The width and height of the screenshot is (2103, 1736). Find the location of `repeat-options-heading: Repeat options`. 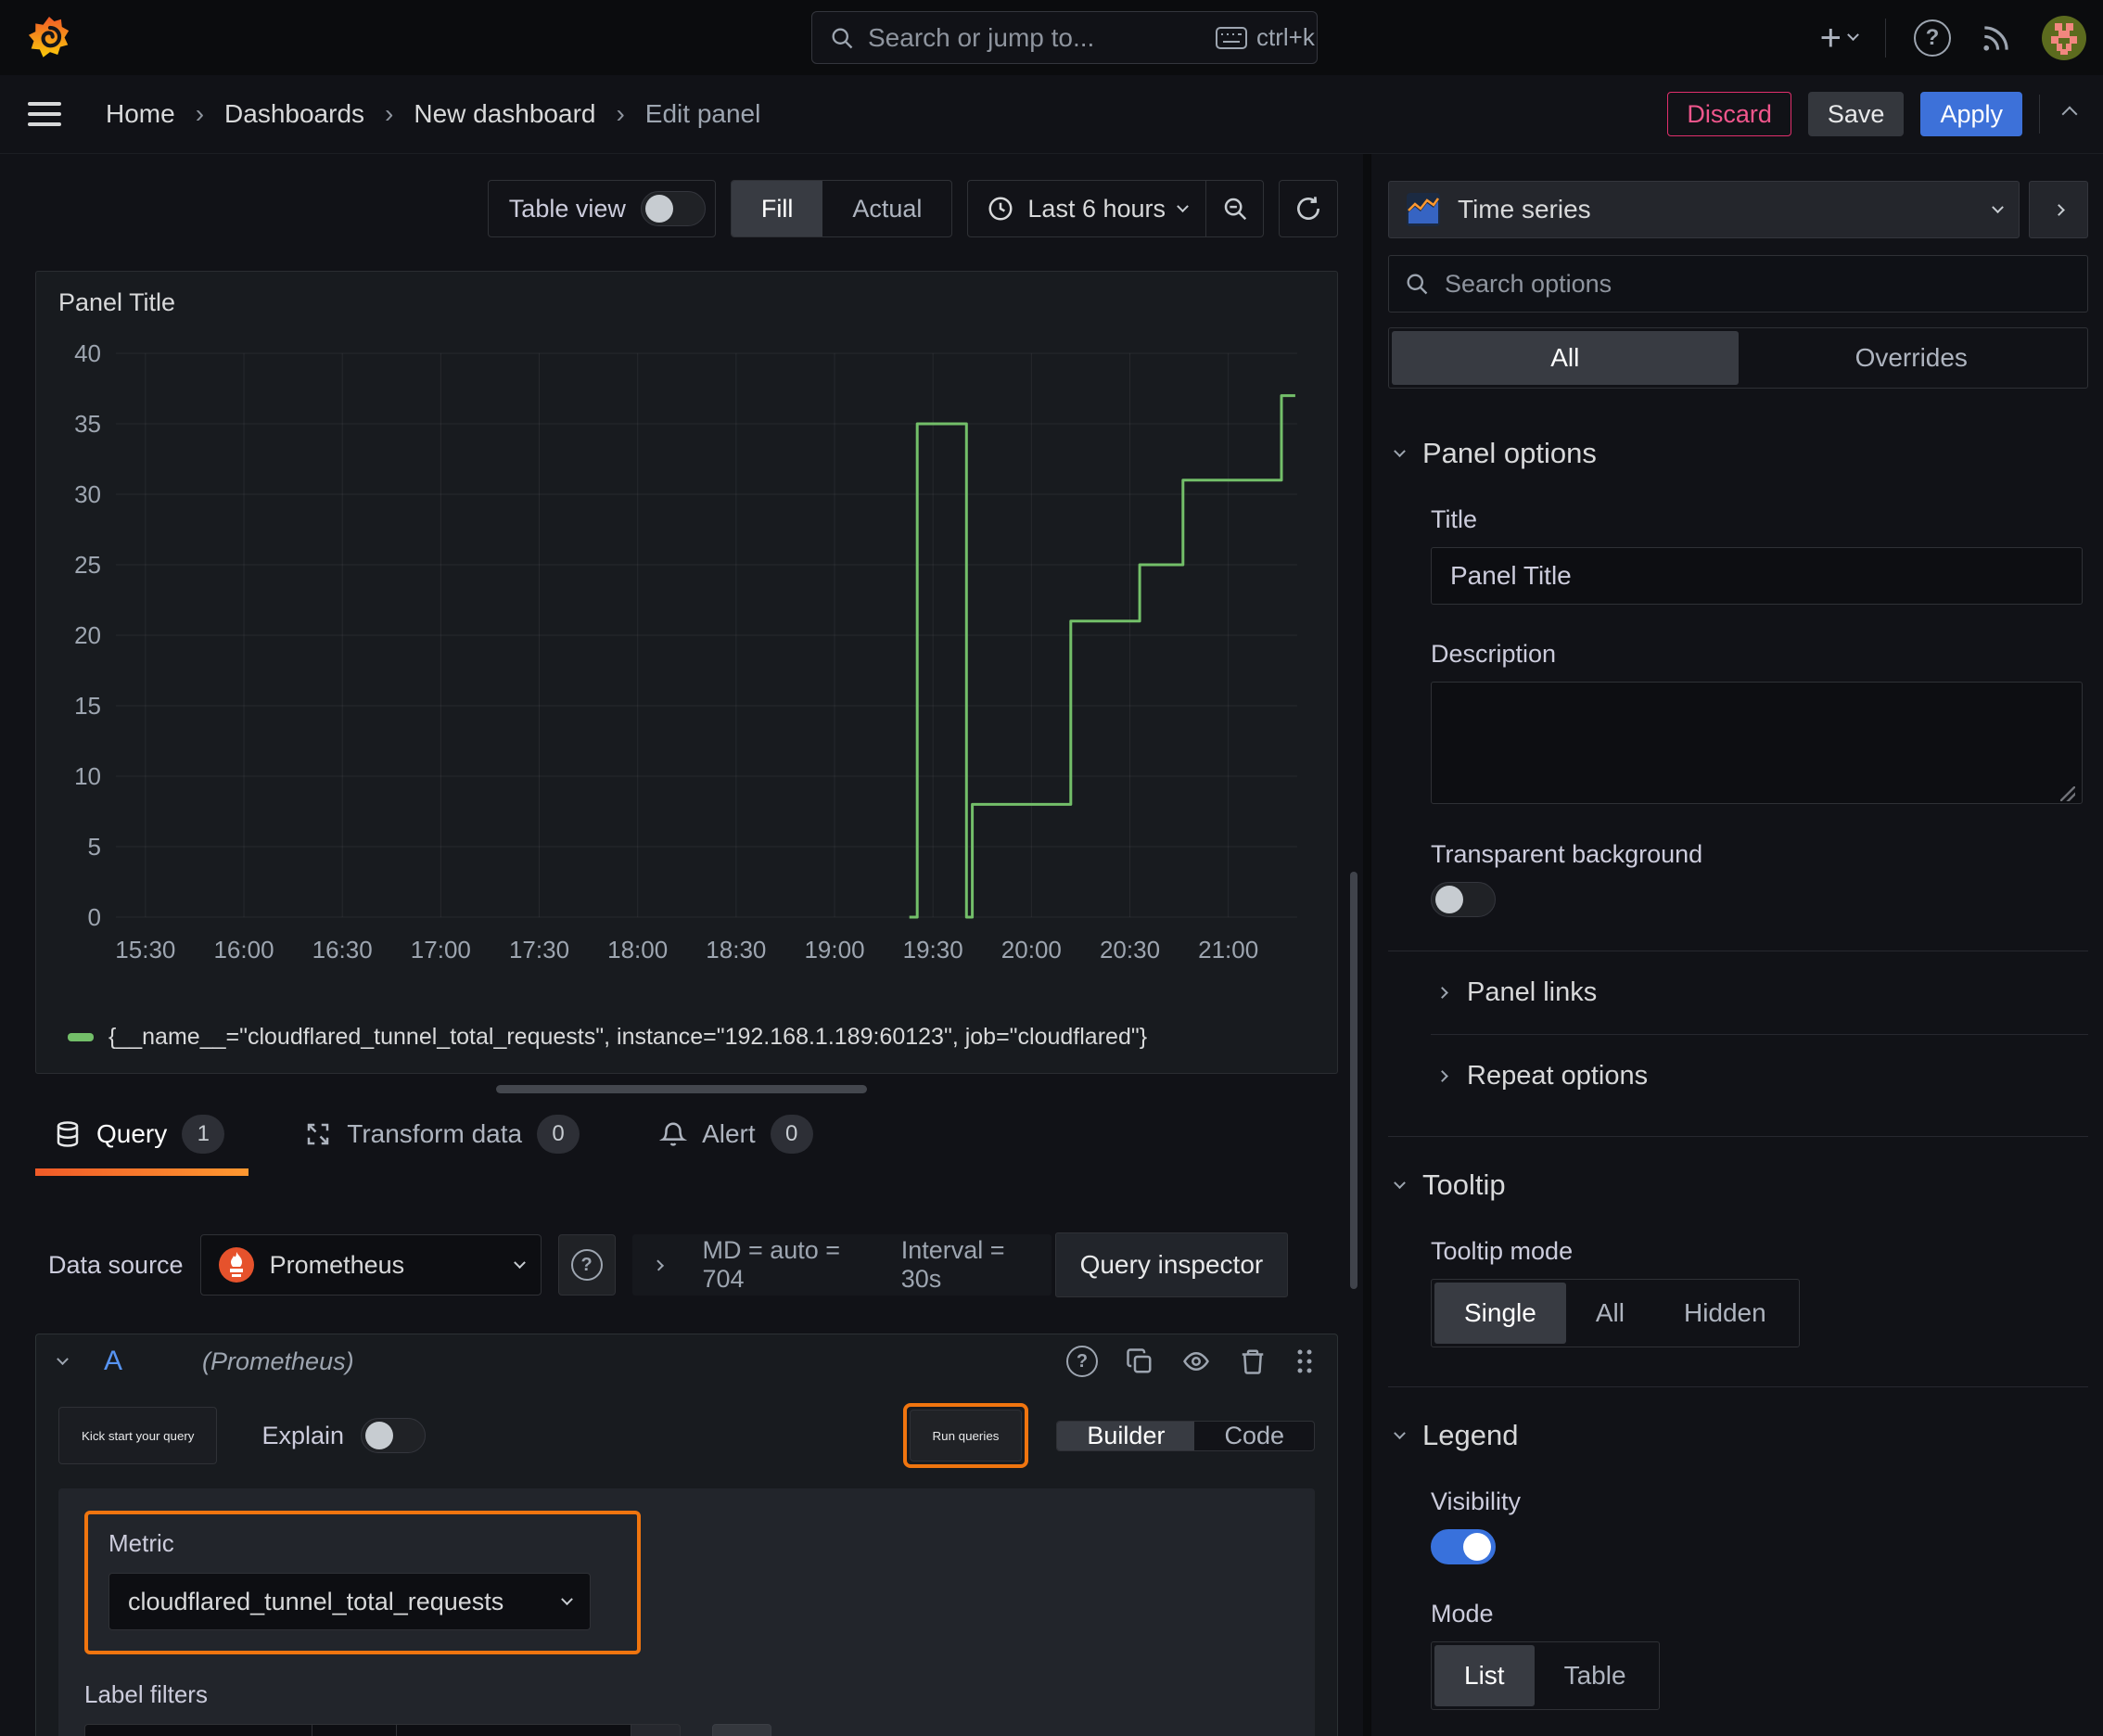

repeat-options-heading: Repeat options is located at coordinates (1558, 1076).